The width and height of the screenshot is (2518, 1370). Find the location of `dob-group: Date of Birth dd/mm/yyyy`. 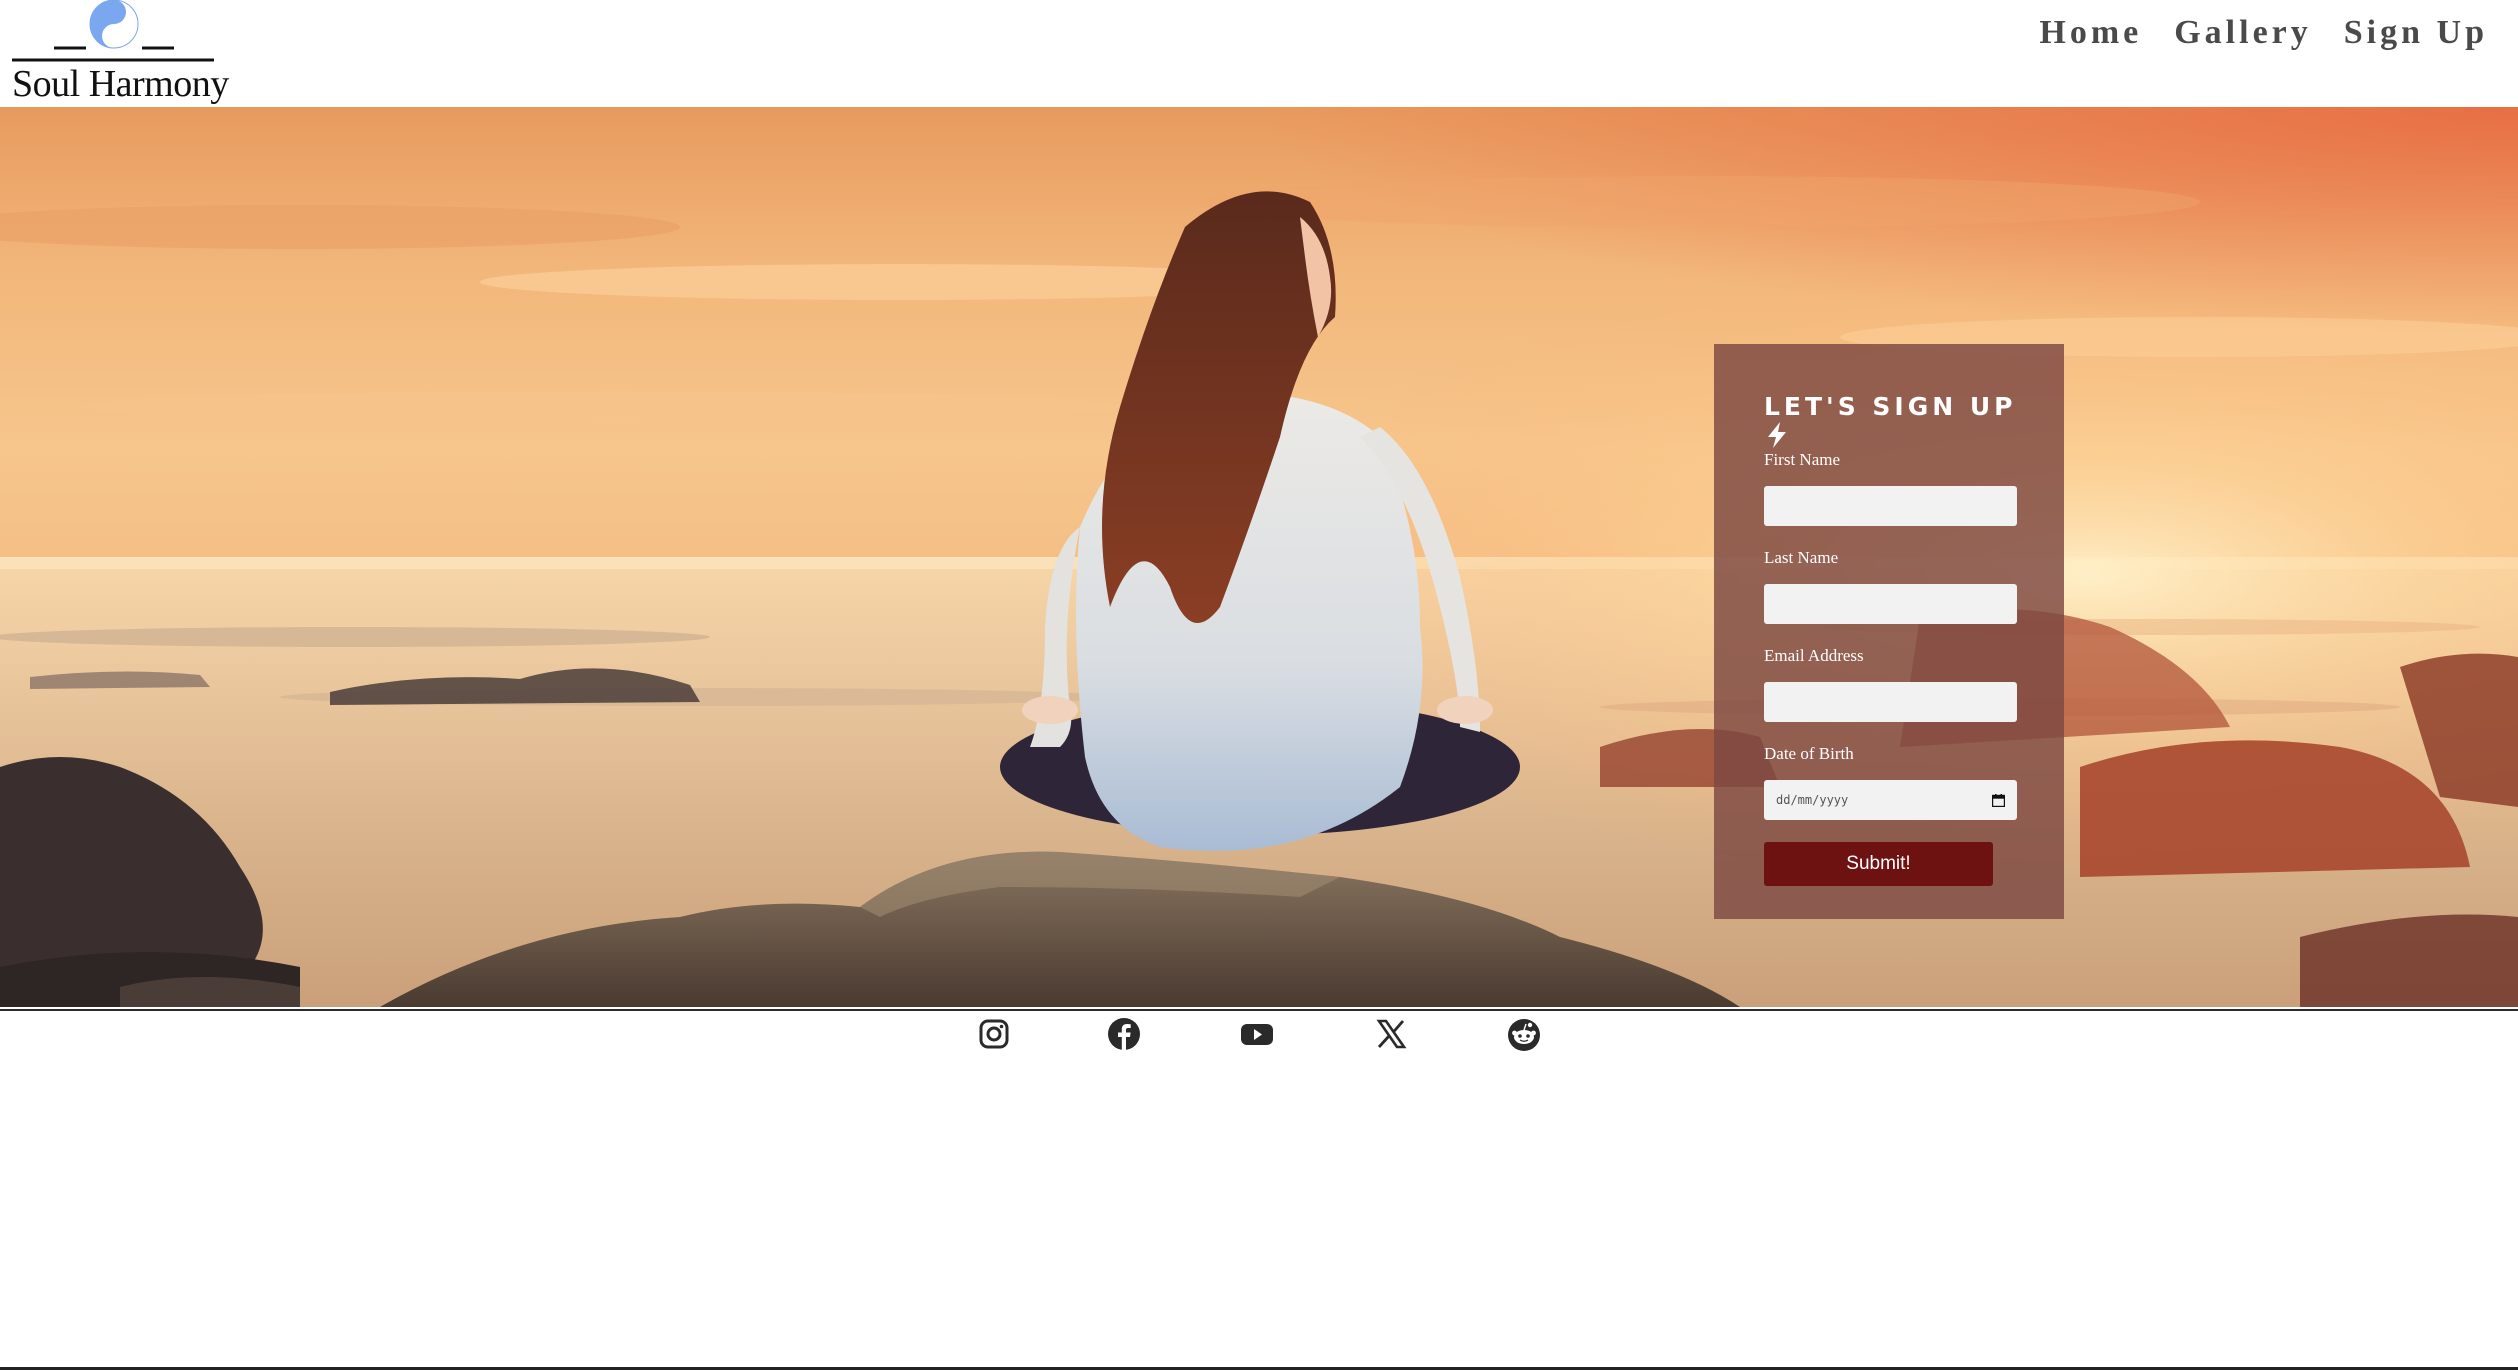

dob-group: Date of Birth dd/mm/yyyy is located at coordinates (1914, 782).